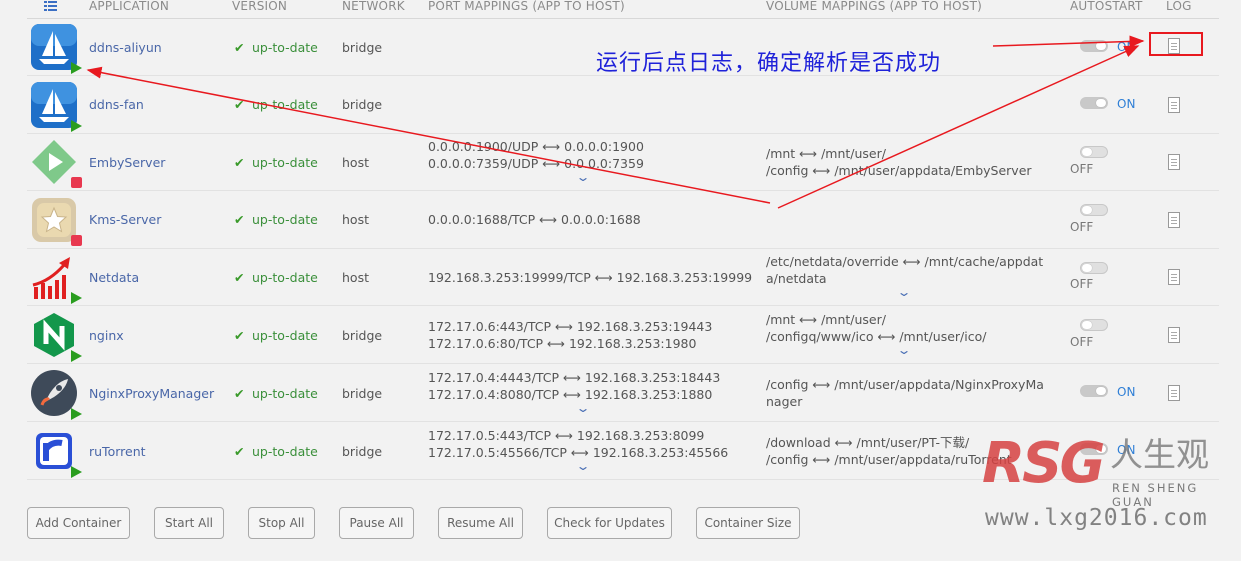  I want to click on watermark-url: www.lxg2016.com, so click(1096, 518).